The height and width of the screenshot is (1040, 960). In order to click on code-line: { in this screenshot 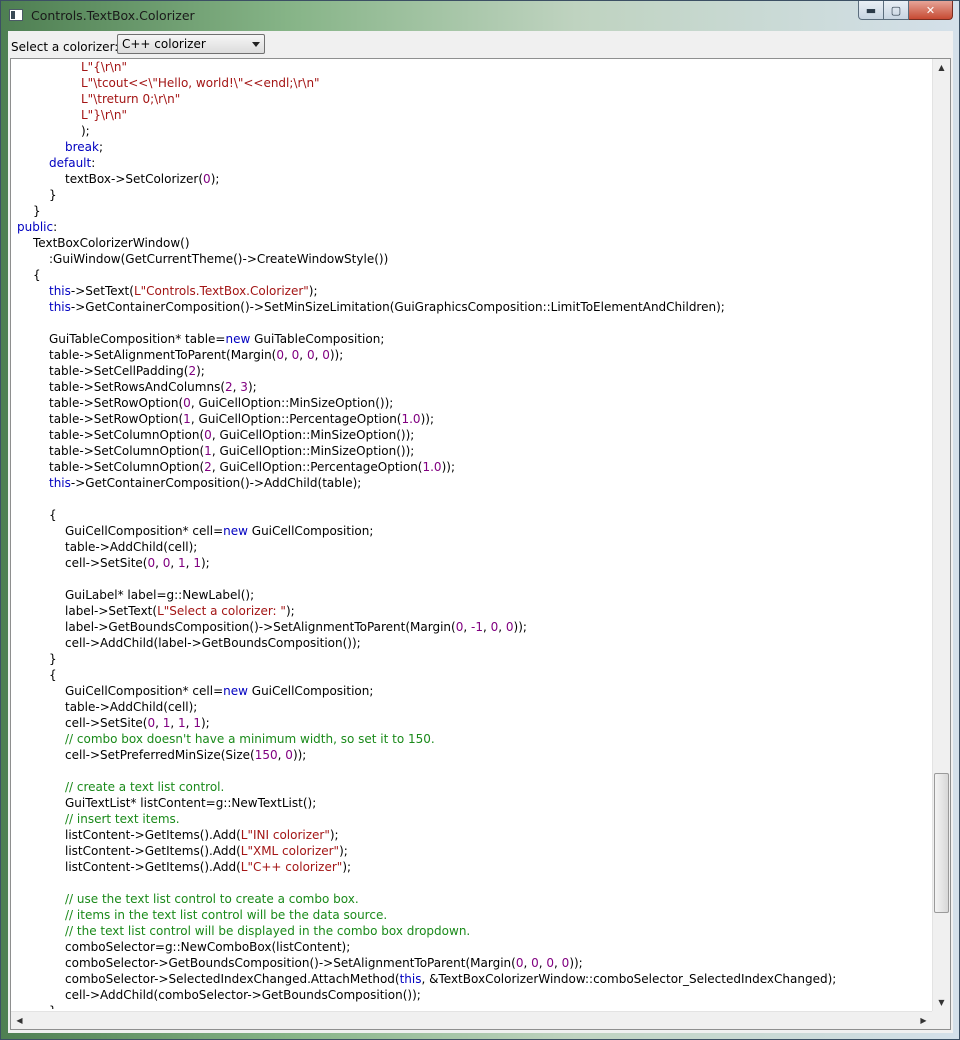, I will do `click(37, 275)`.